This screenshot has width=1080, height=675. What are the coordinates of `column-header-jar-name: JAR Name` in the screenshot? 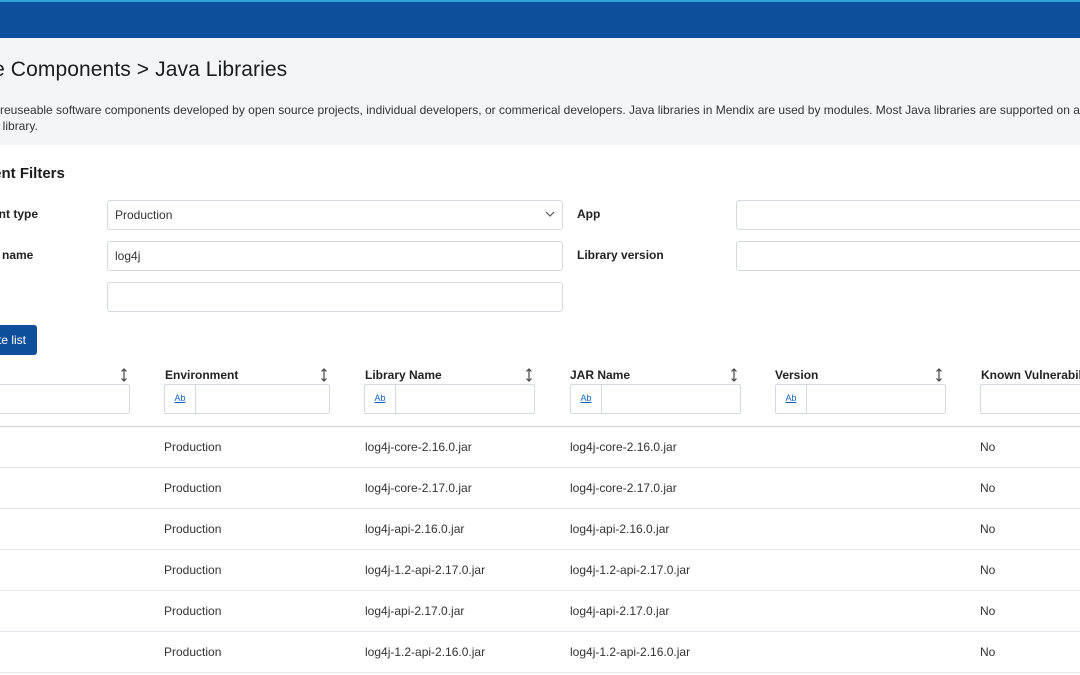 It's located at (600, 375).